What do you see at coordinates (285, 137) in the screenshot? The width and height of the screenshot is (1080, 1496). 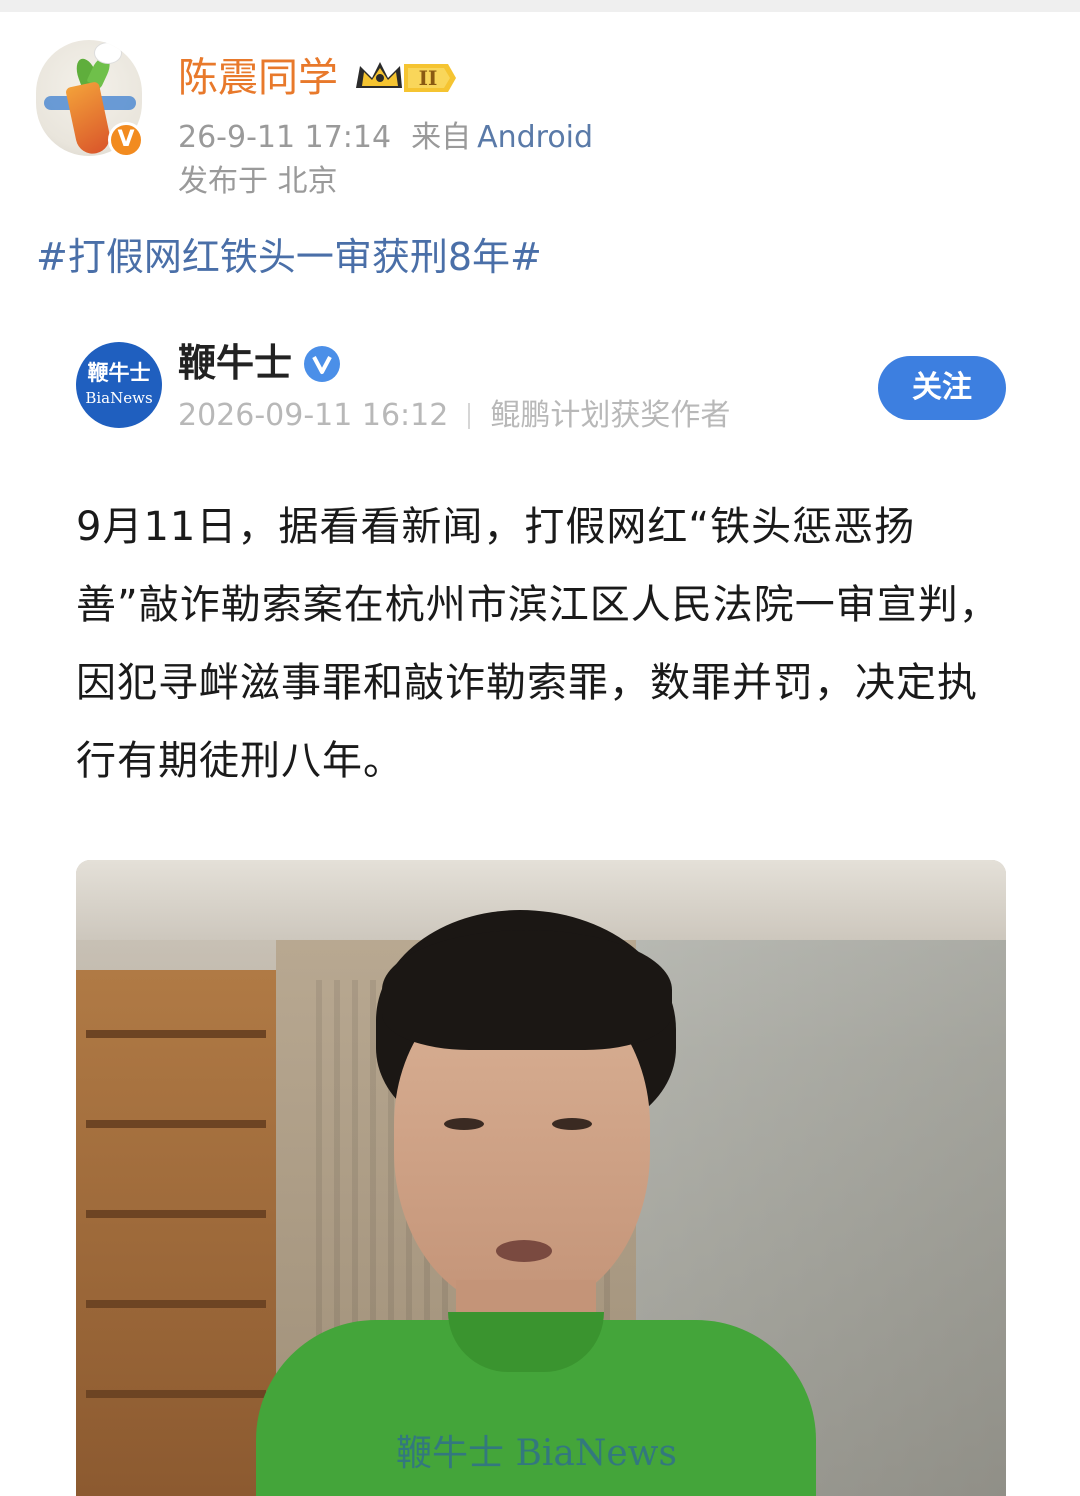 I see `post-time: 26-9-11 17:14` at bounding box center [285, 137].